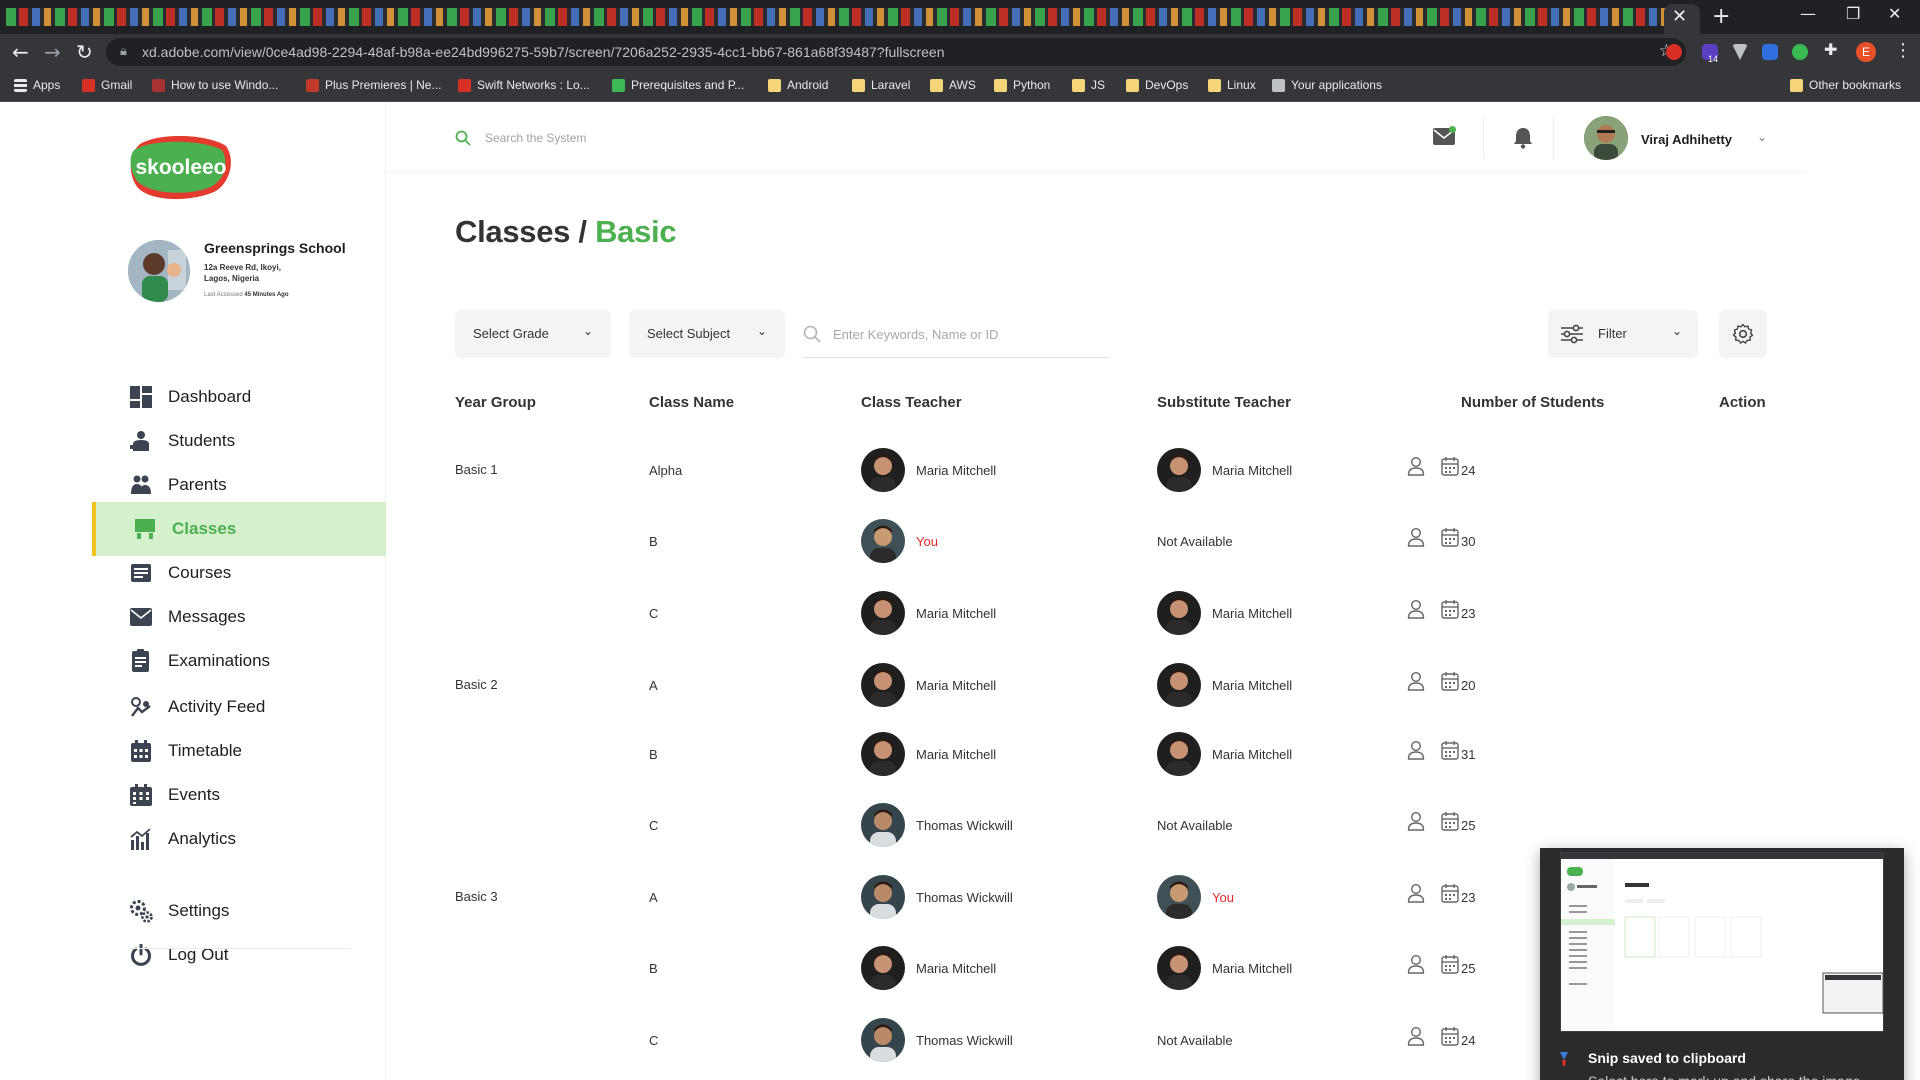 The image size is (1920, 1080). I want to click on table-row: B You Not Available 30, so click(1097, 542).